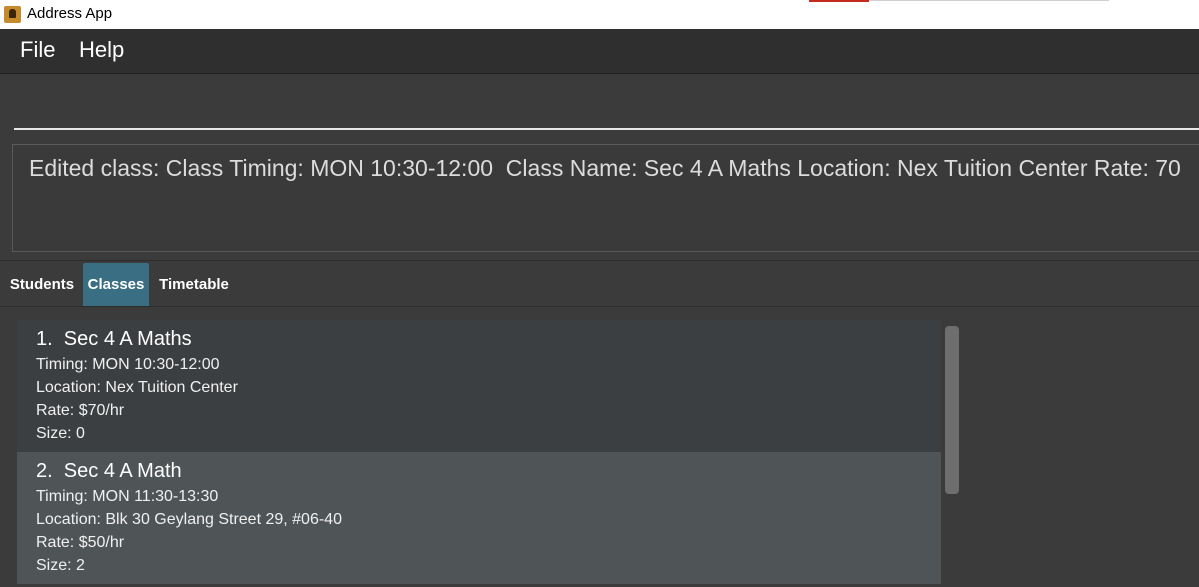 The height and width of the screenshot is (587, 1199). What do you see at coordinates (127, 496) in the screenshot?
I see `class-timing: Timing: MON 11:30-13:30` at bounding box center [127, 496].